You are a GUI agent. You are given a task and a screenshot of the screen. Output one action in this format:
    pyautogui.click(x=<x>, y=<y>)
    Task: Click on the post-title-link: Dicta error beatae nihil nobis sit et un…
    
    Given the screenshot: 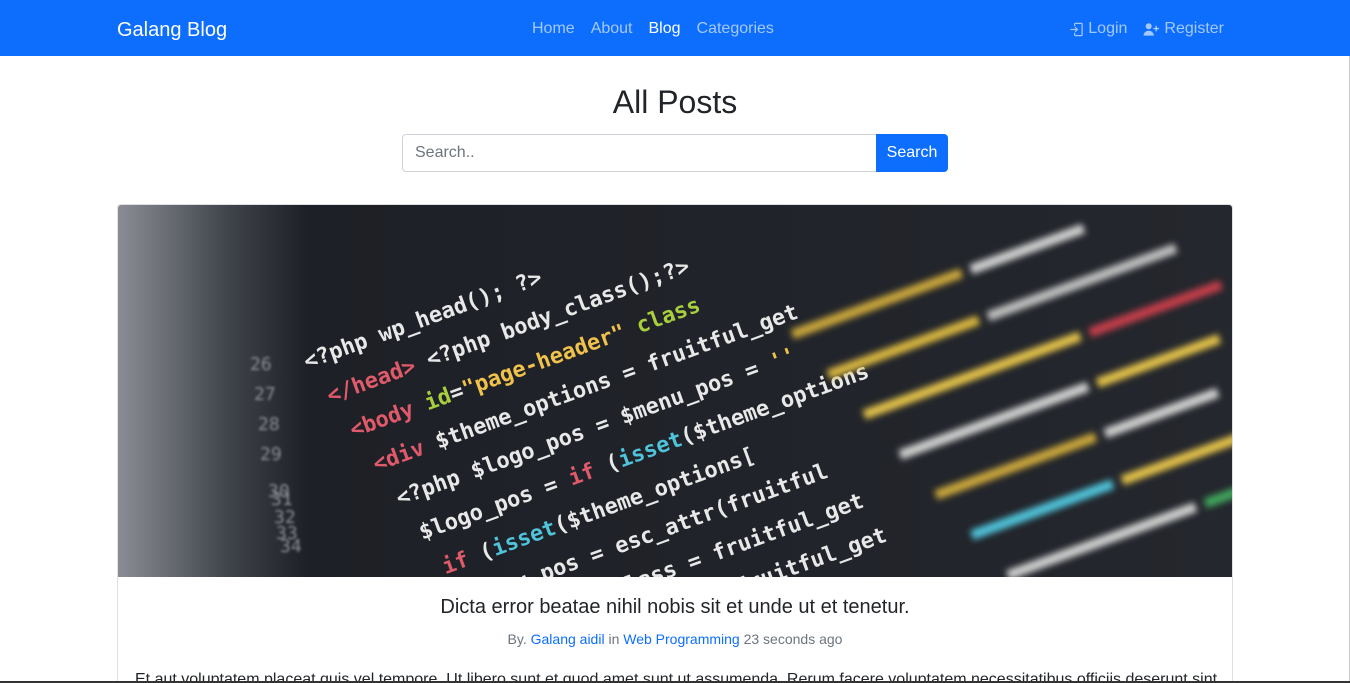 What is the action you would take?
    pyautogui.click(x=675, y=607)
    